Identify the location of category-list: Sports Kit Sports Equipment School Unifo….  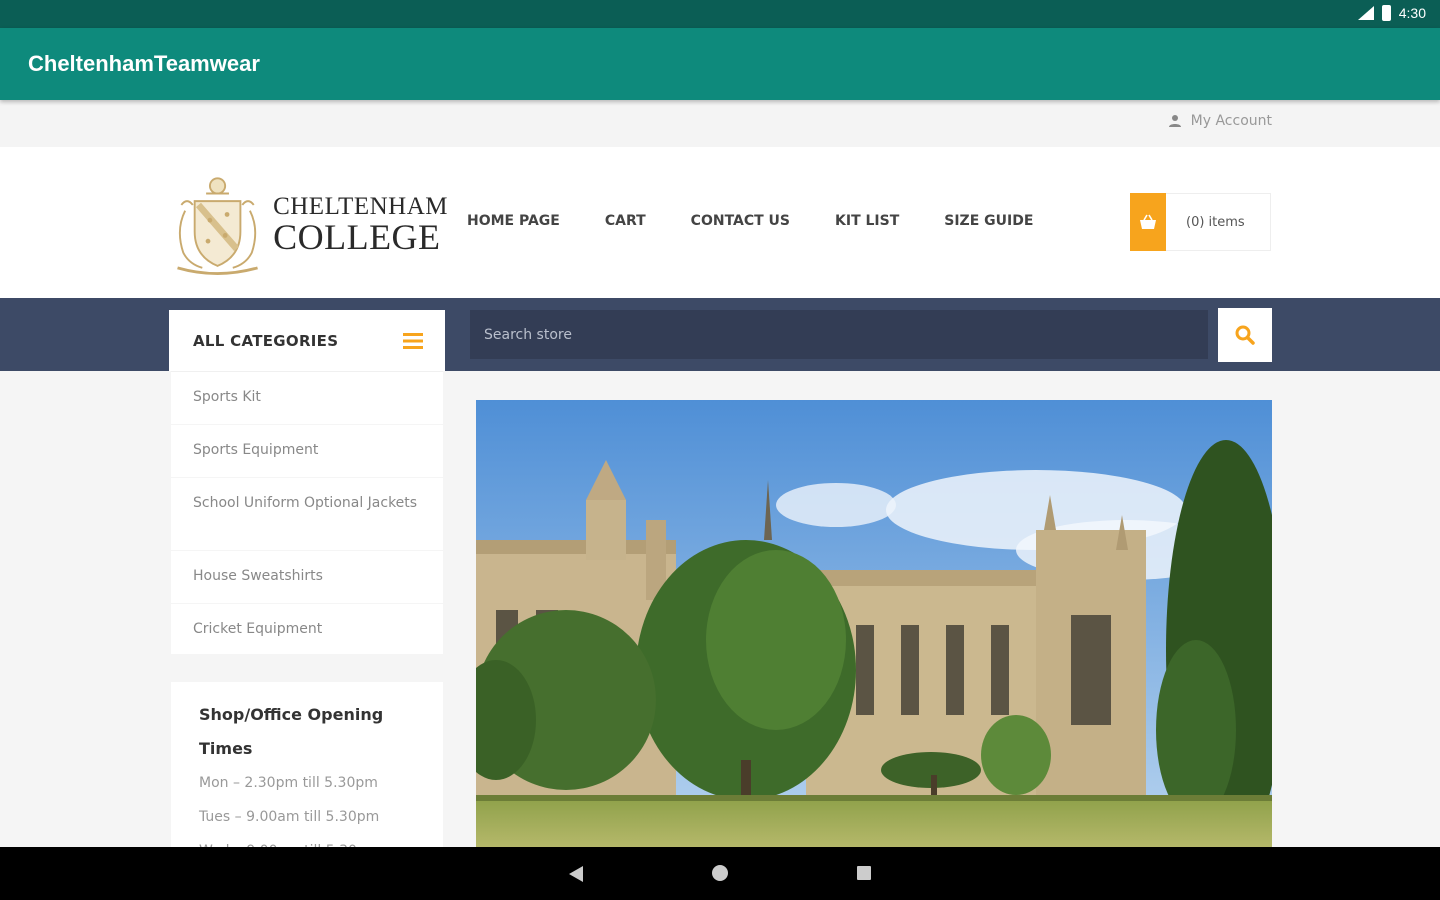
(307, 514).